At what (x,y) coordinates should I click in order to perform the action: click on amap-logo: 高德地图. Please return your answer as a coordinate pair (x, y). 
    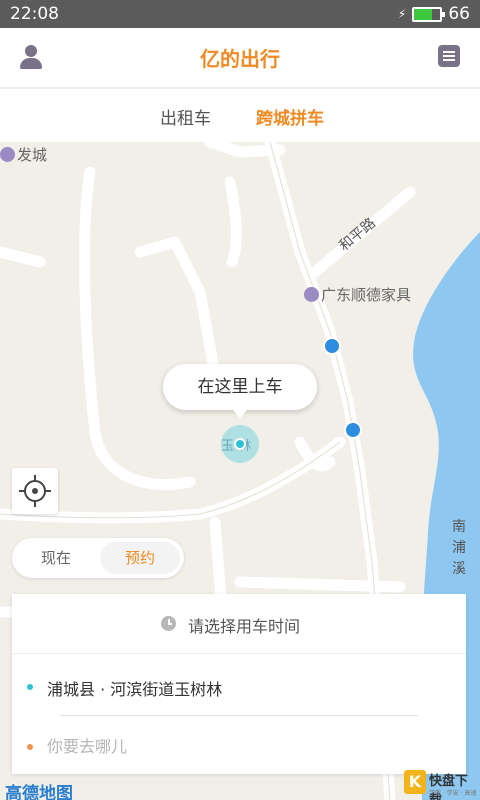
    Looking at the image, I should click on (39, 792).